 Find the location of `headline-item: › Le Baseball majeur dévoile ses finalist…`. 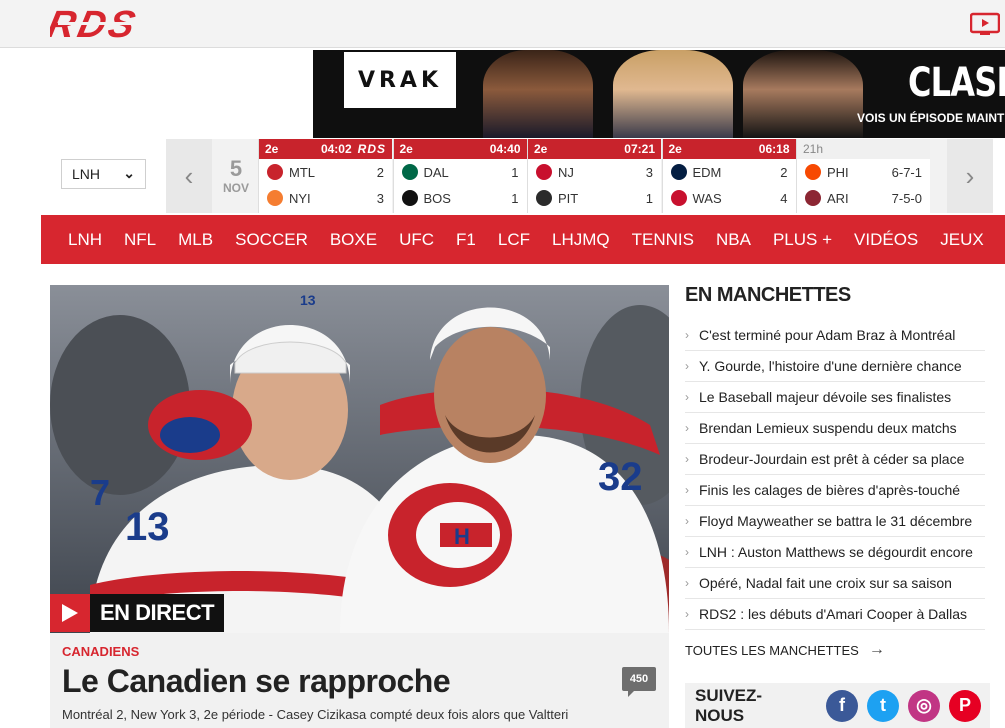

headline-item: › Le Baseball majeur dévoile ses finalist… is located at coordinates (835, 397).